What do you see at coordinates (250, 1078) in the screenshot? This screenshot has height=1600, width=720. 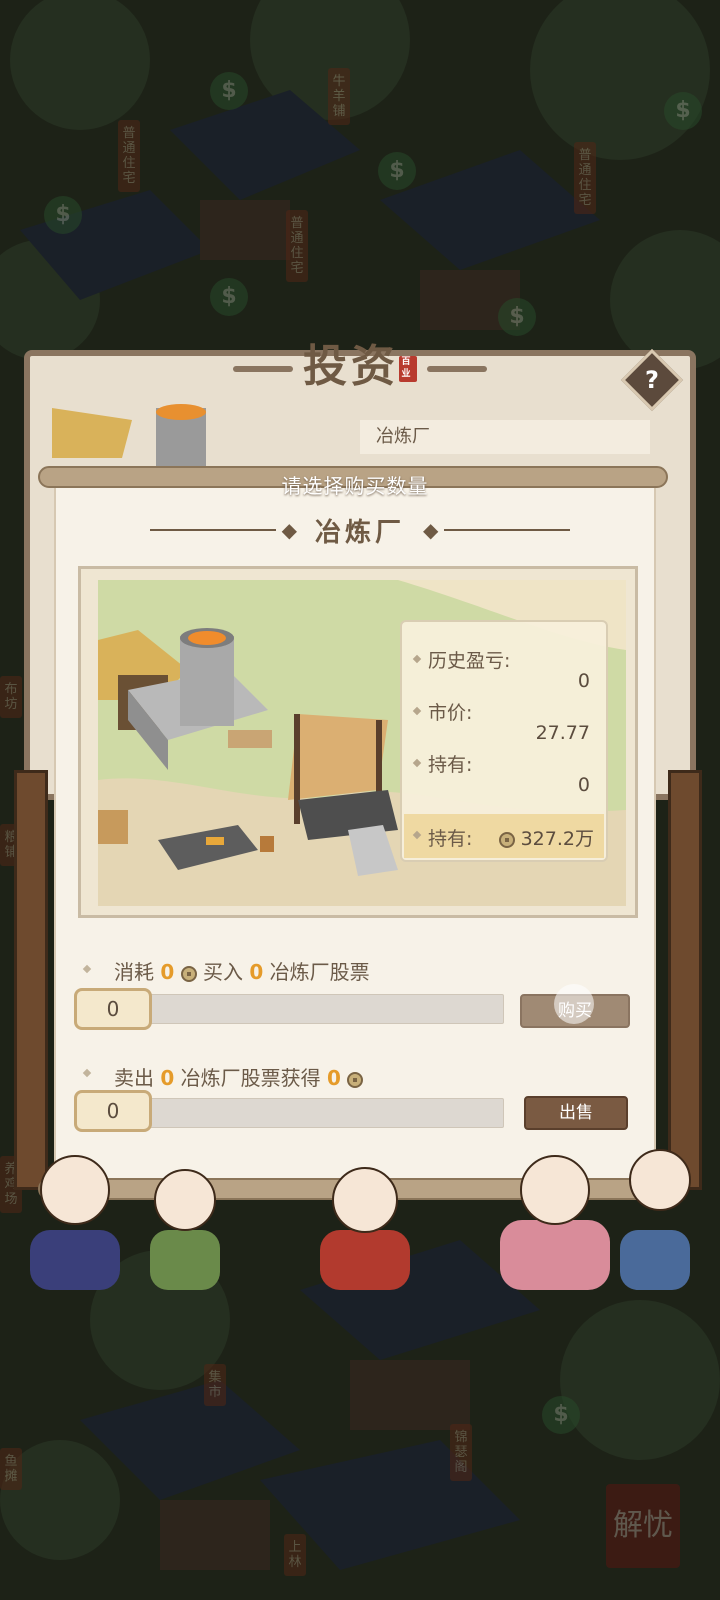 I see `sell-stock-gain-label: 冶炼厂股票获得` at bounding box center [250, 1078].